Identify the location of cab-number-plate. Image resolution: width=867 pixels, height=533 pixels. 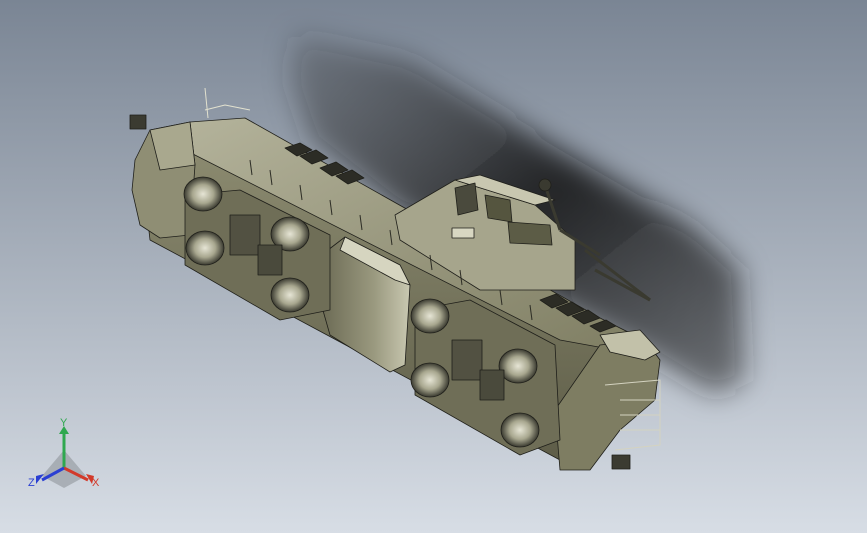
(463, 233).